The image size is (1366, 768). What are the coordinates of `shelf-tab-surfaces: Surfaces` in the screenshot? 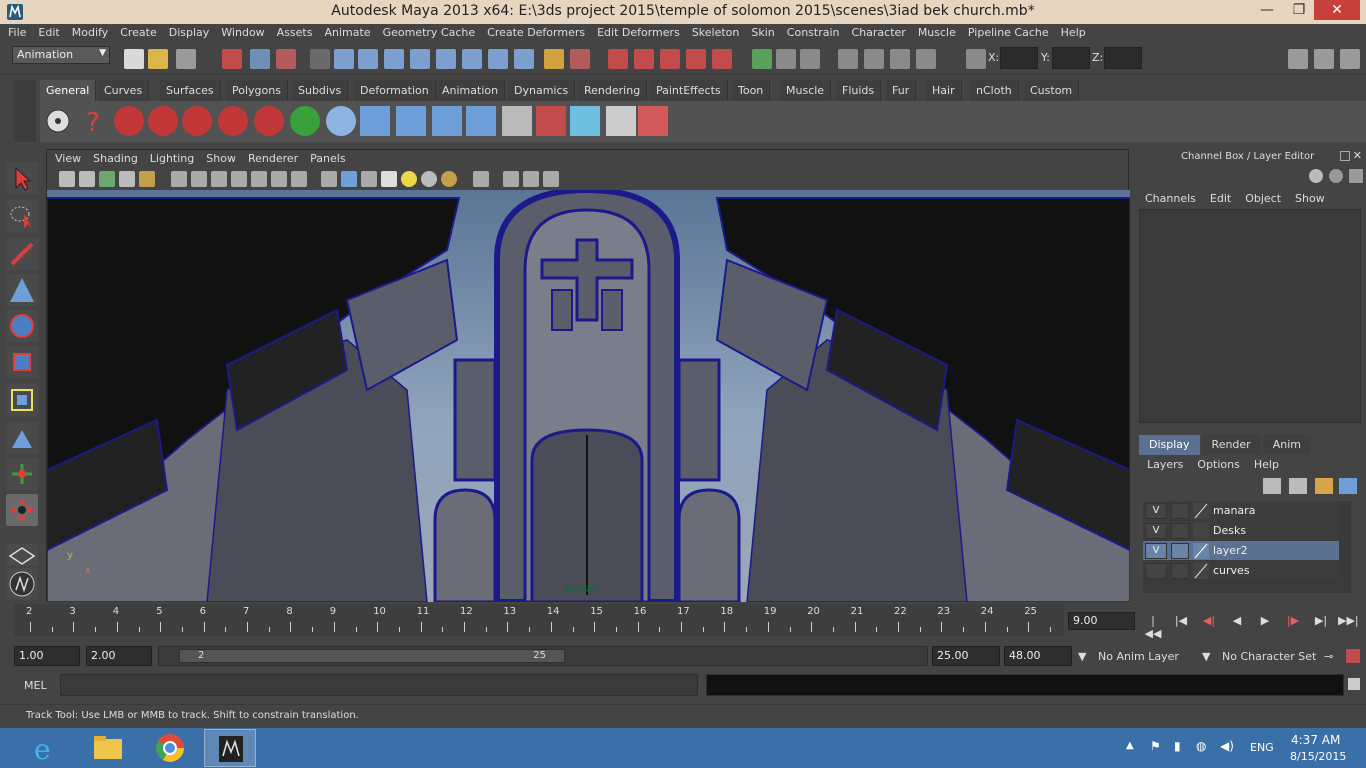 It's located at (190, 90).